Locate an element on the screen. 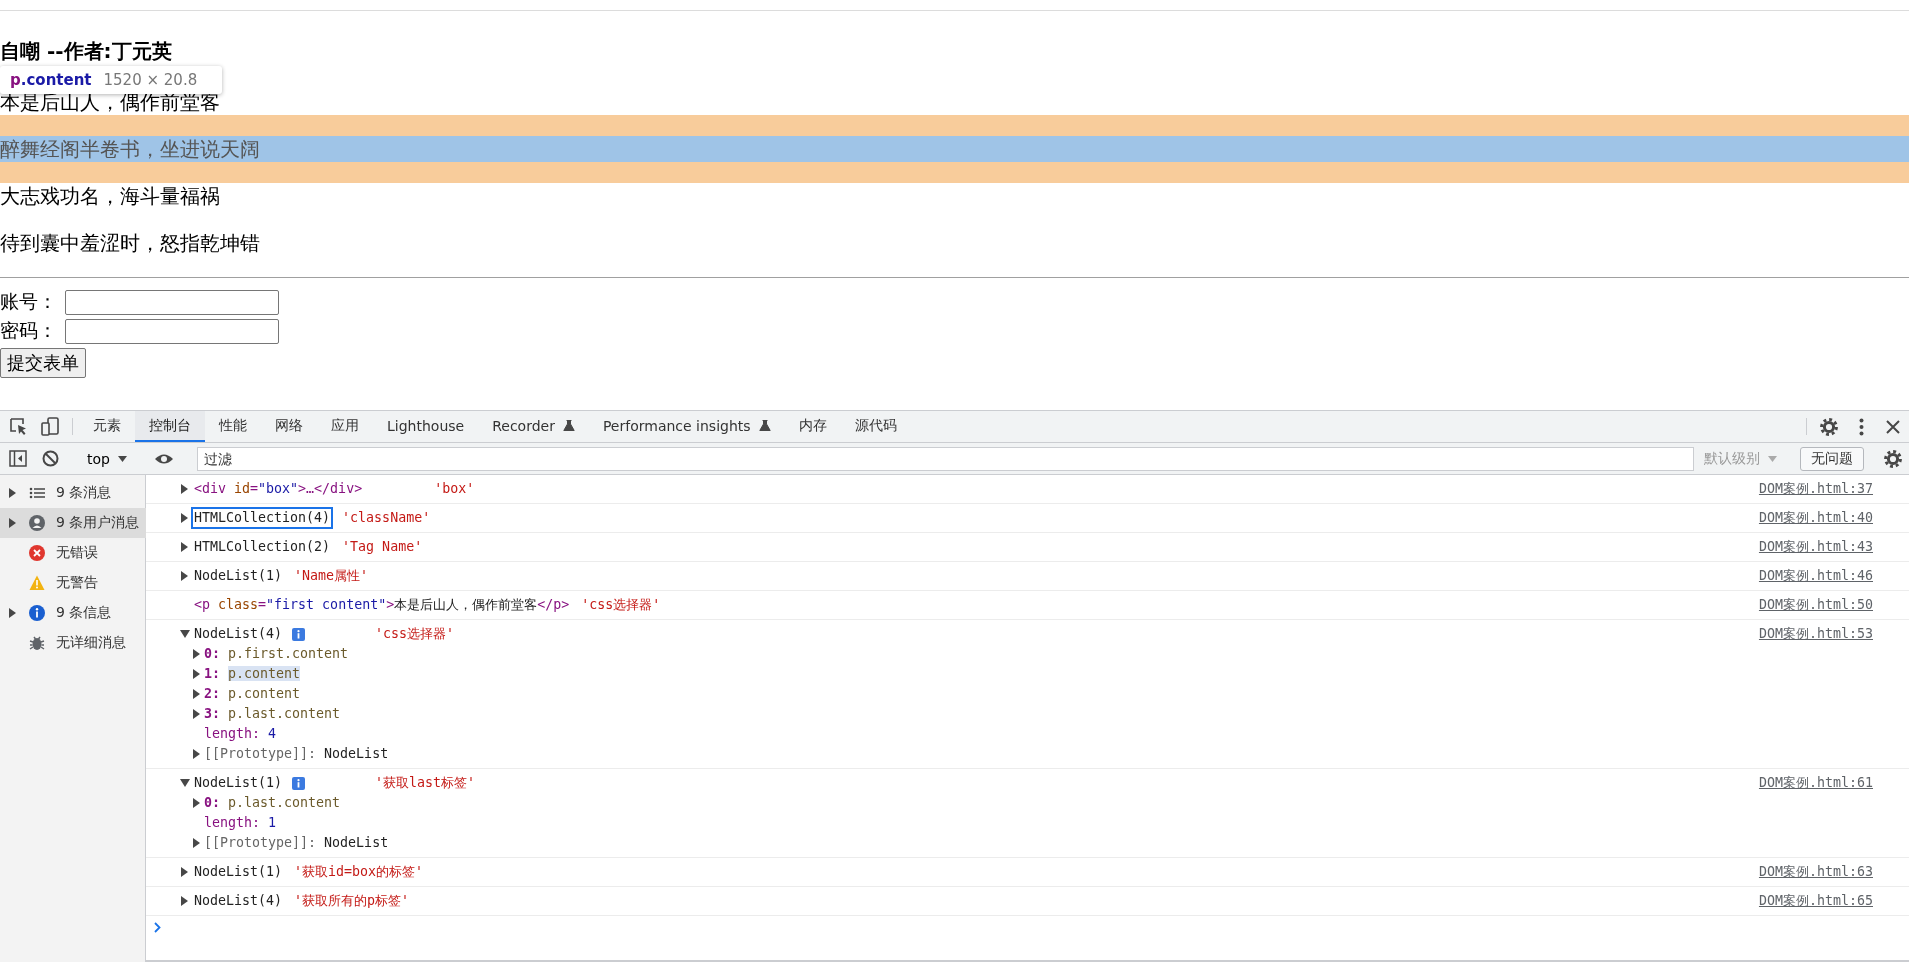  object-summary: HTMLCollection(4) is located at coordinates (262, 518).